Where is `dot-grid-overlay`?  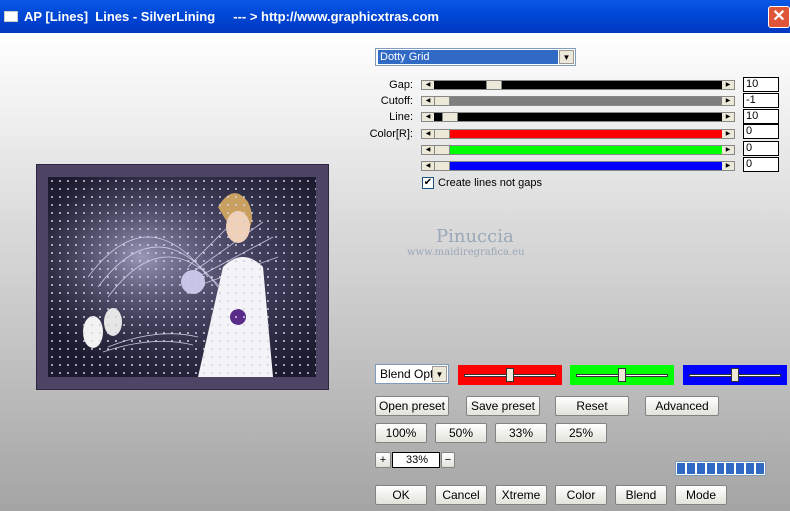 dot-grid-overlay is located at coordinates (182, 277).